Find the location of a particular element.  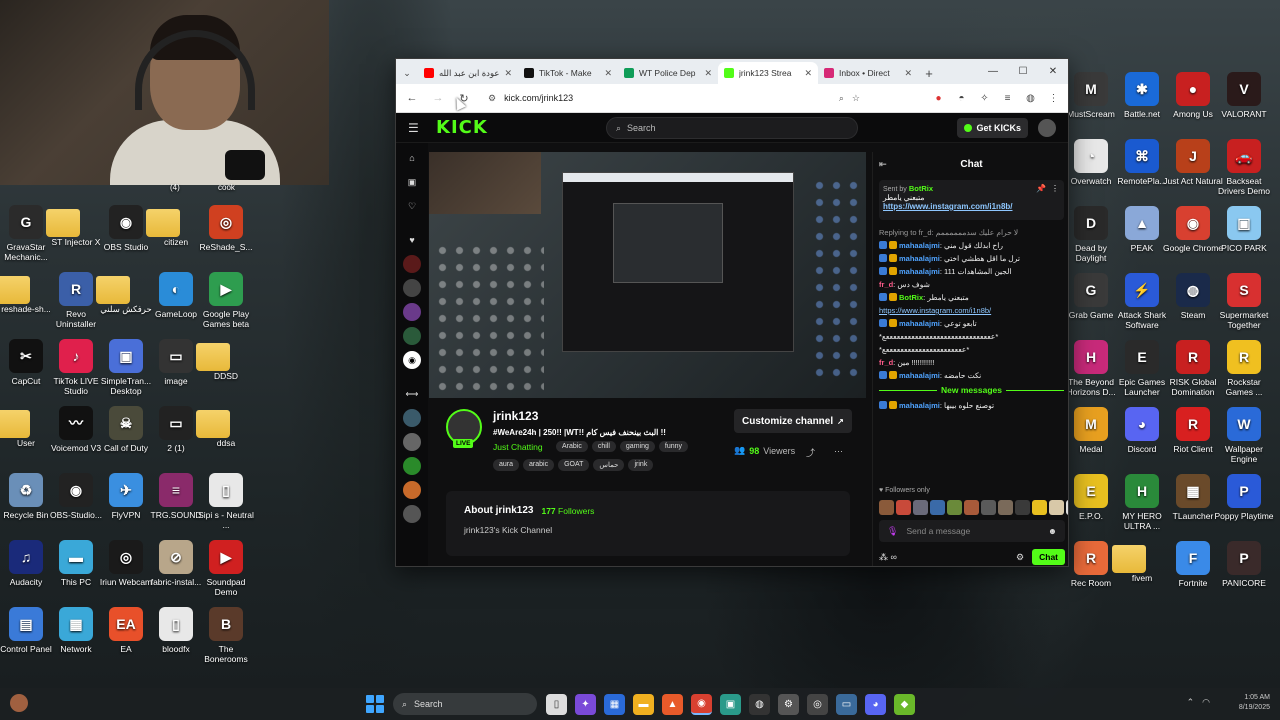

taskbar-nvidia-icon: ◆ is located at coordinates (904, 704).